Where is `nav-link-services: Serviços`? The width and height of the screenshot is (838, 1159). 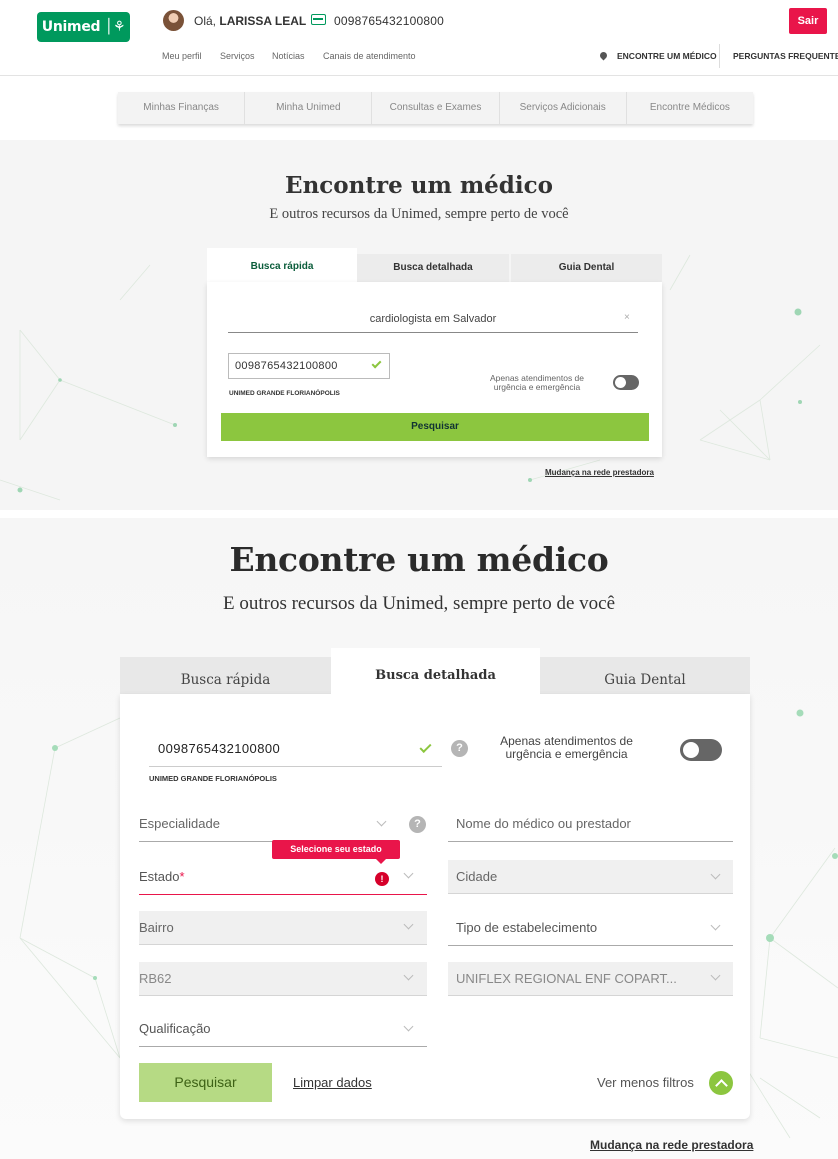 nav-link-services: Serviços is located at coordinates (237, 56).